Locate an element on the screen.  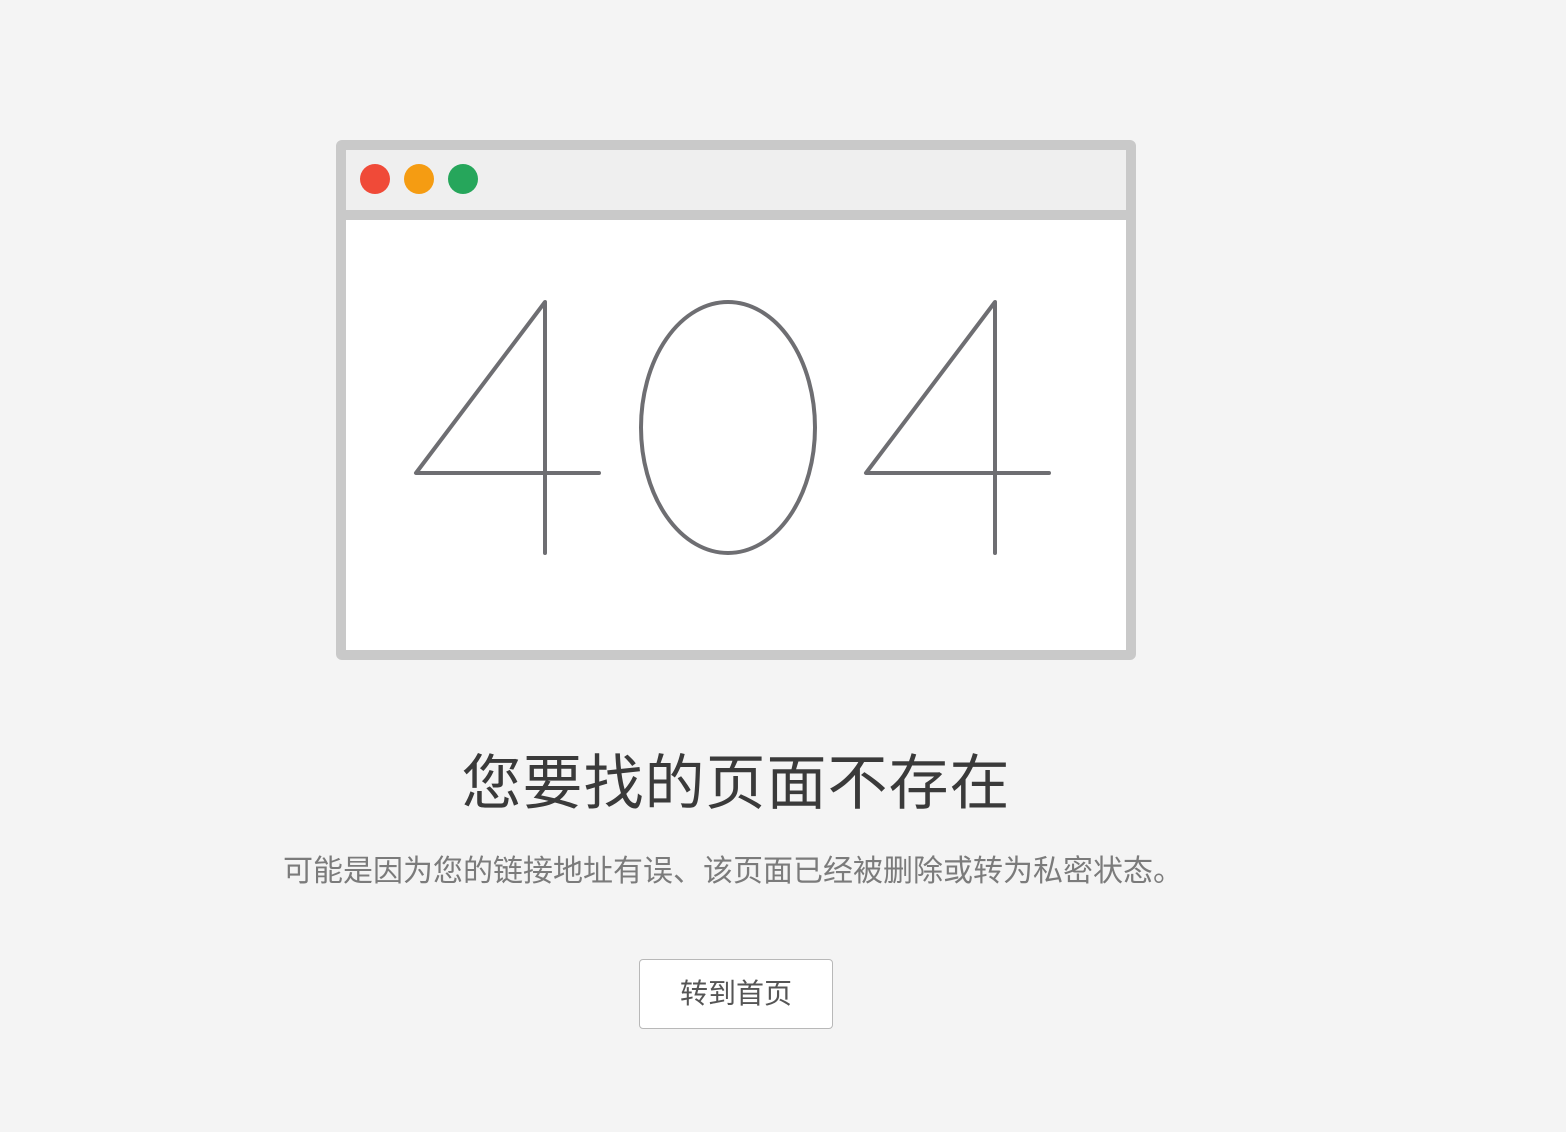
maximize-window-dot-icon is located at coordinates (463, 179).